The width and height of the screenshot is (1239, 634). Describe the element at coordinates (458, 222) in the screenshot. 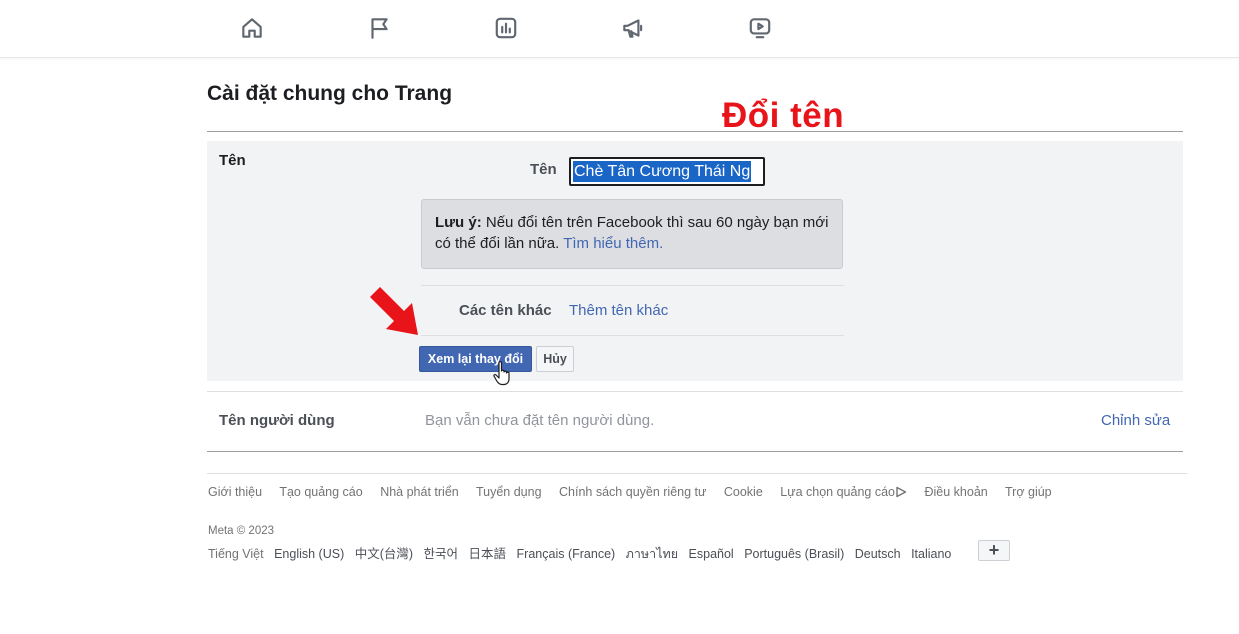

I see `notice-bold-label: Lưu ý:` at that location.